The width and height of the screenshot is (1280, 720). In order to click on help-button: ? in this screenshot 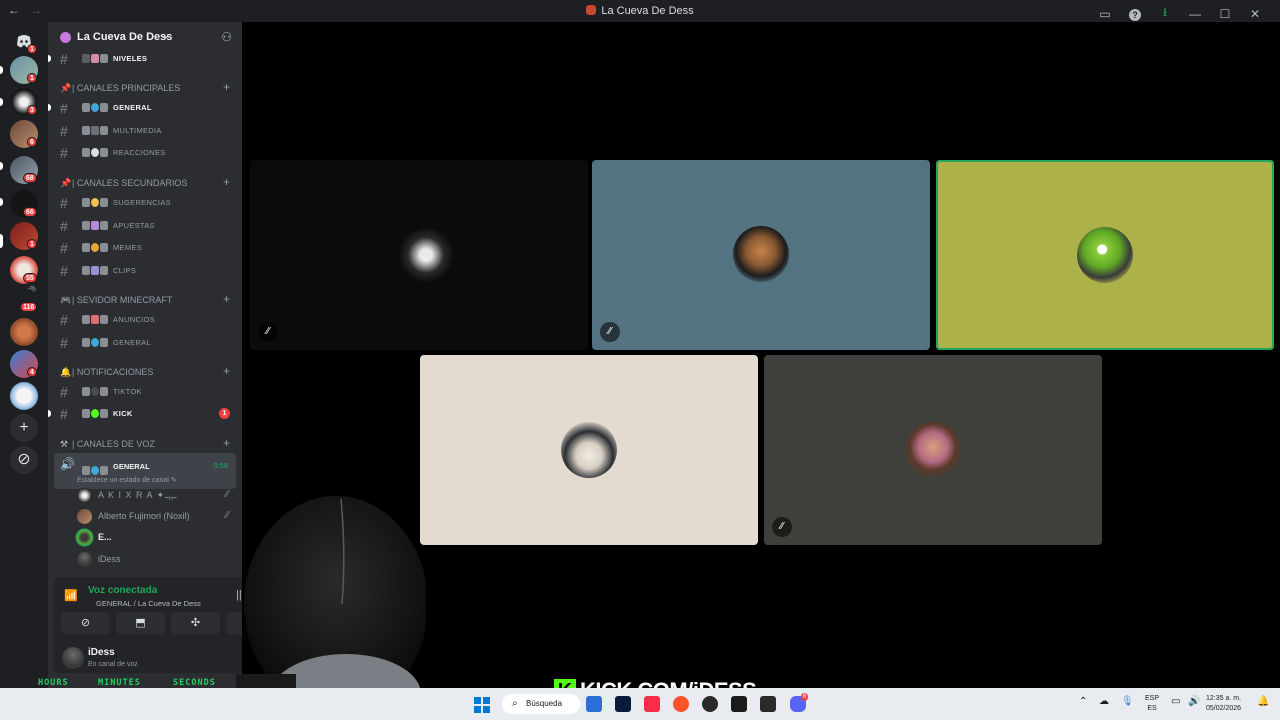, I will do `click(1135, 14)`.